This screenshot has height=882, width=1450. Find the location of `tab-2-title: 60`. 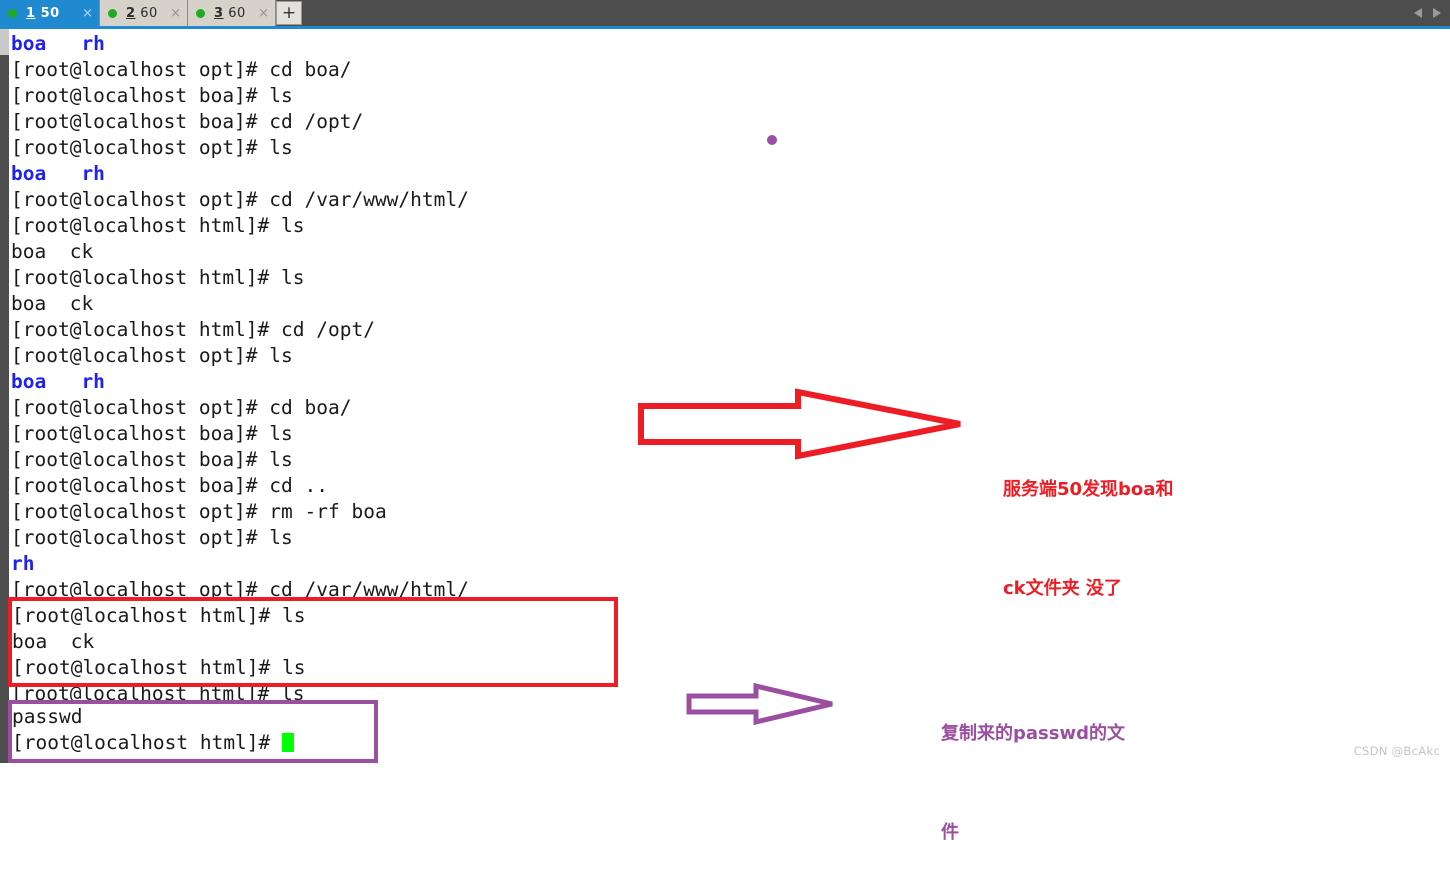

tab-2-title: 60 is located at coordinates (149, 13).